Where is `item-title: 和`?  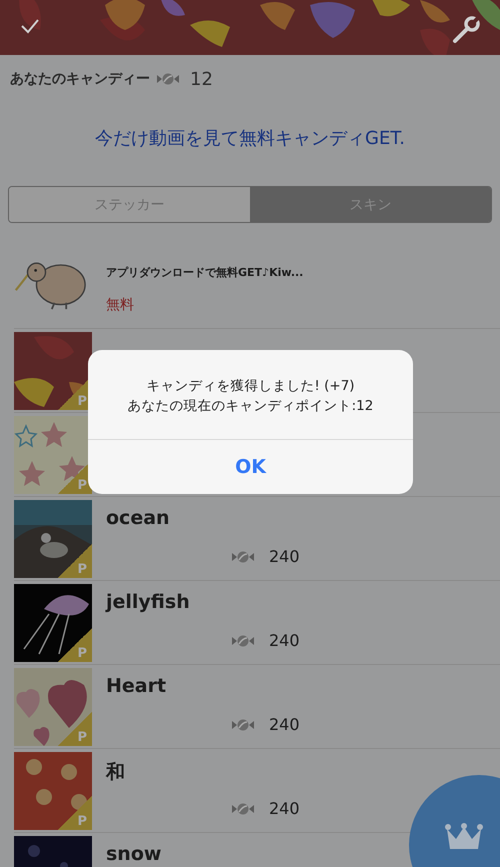
item-title: 和 is located at coordinates (115, 772).